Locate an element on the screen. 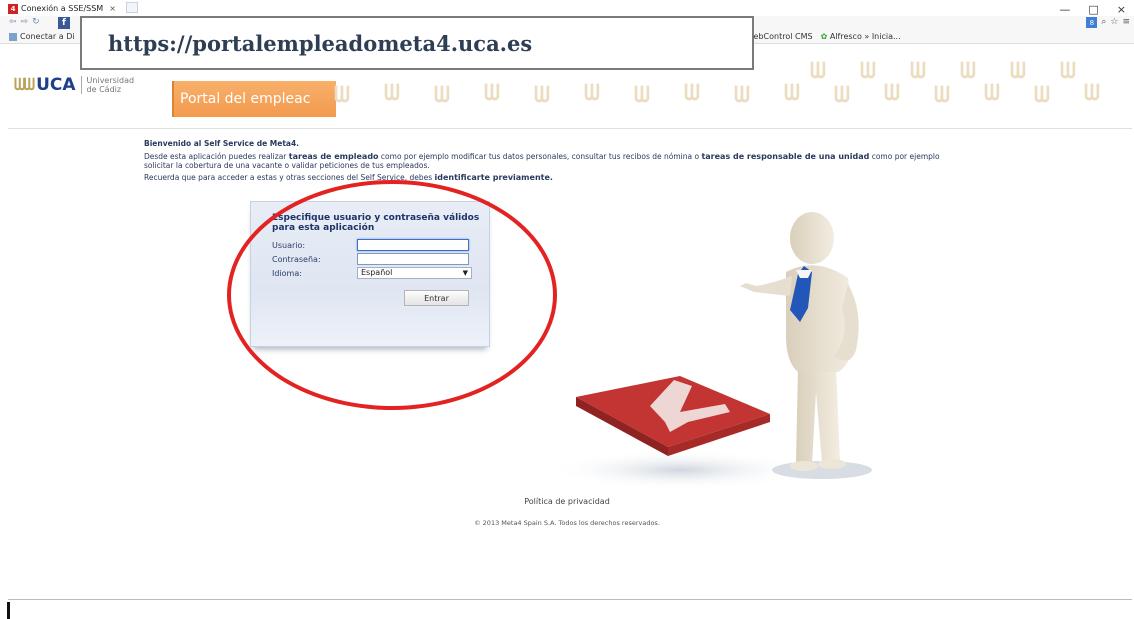 This screenshot has height=619, width=1134. intro-text-e: como por ejemplo is located at coordinates (904, 156).